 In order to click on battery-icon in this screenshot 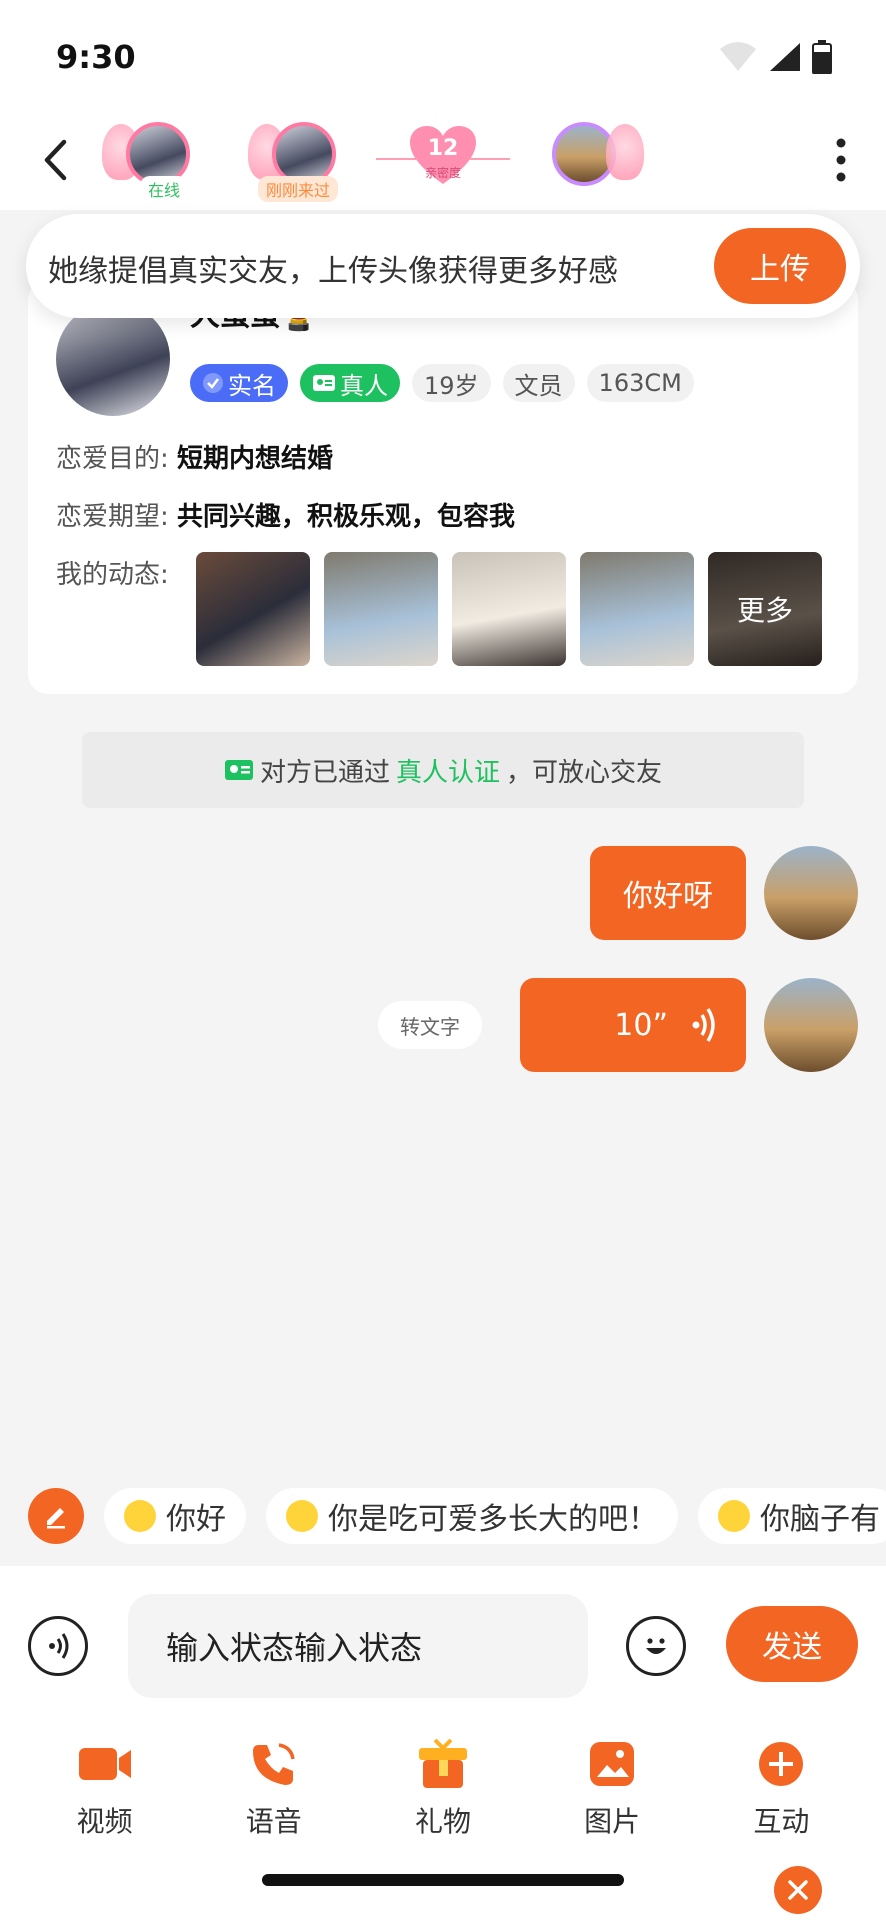, I will do `click(822, 57)`.